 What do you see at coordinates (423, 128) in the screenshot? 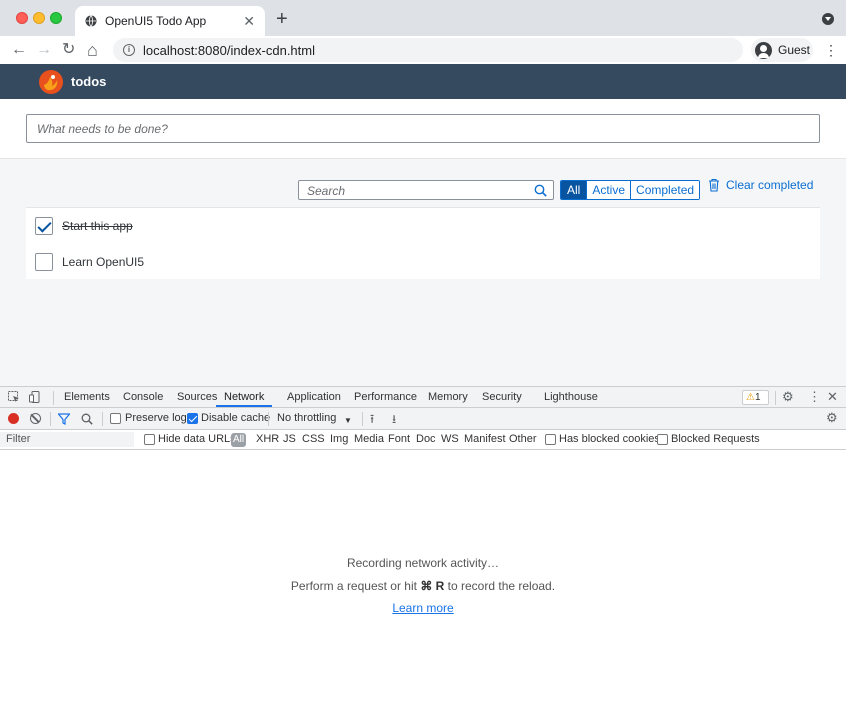
I see `new-todo-input: What needs to be done?` at bounding box center [423, 128].